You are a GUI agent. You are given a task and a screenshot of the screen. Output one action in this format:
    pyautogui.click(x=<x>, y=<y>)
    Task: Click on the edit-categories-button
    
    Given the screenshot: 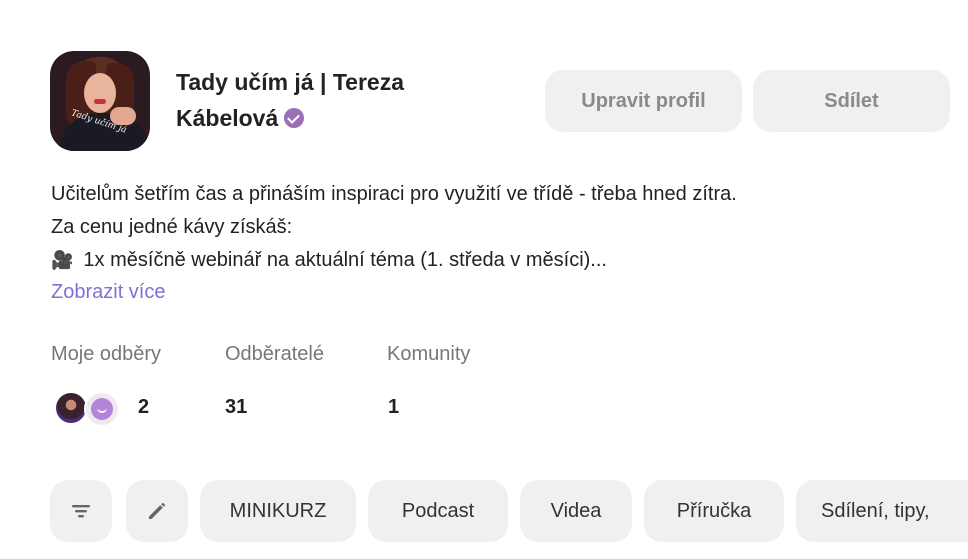 What is the action you would take?
    pyautogui.click(x=157, y=511)
    